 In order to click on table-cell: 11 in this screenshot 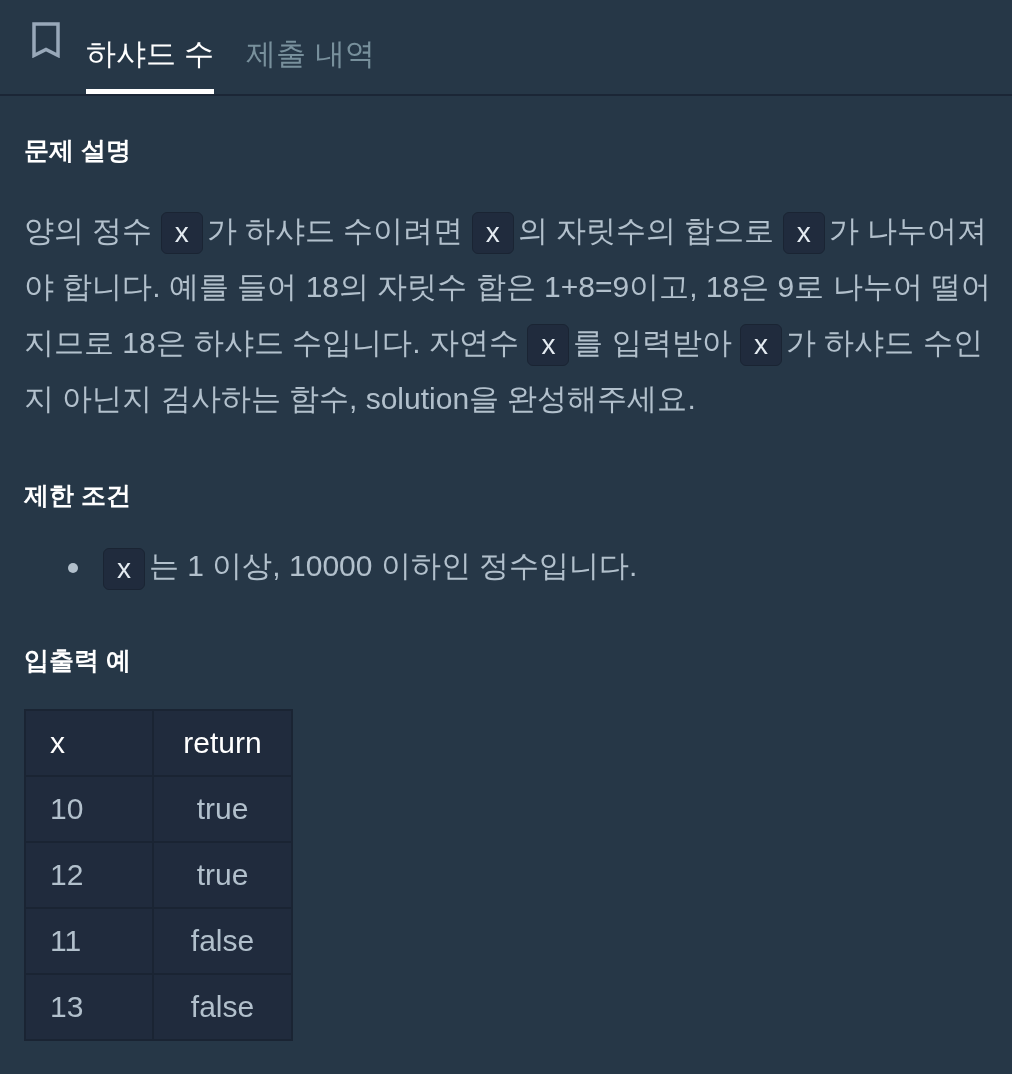, I will do `click(89, 941)`.